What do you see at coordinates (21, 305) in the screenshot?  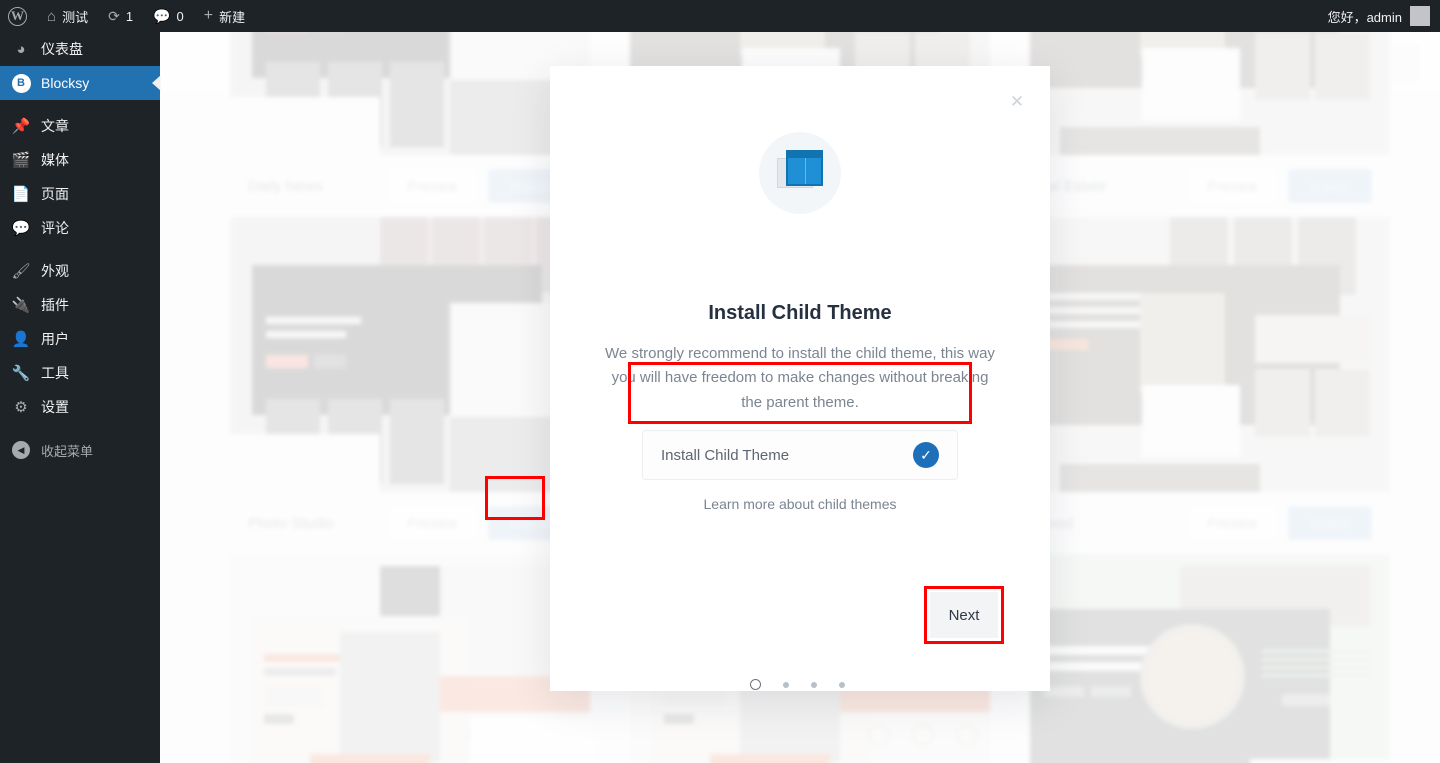 I see `plugin-icon: 🔌` at bounding box center [21, 305].